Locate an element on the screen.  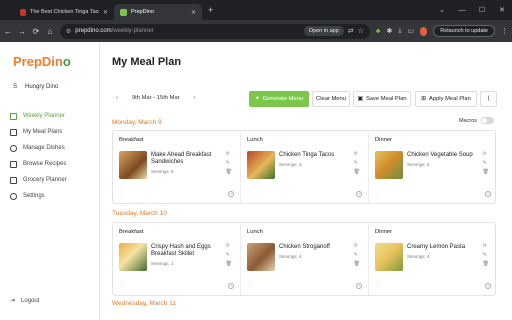
sidepanel-icon: ▭ is located at coordinates (410, 31).